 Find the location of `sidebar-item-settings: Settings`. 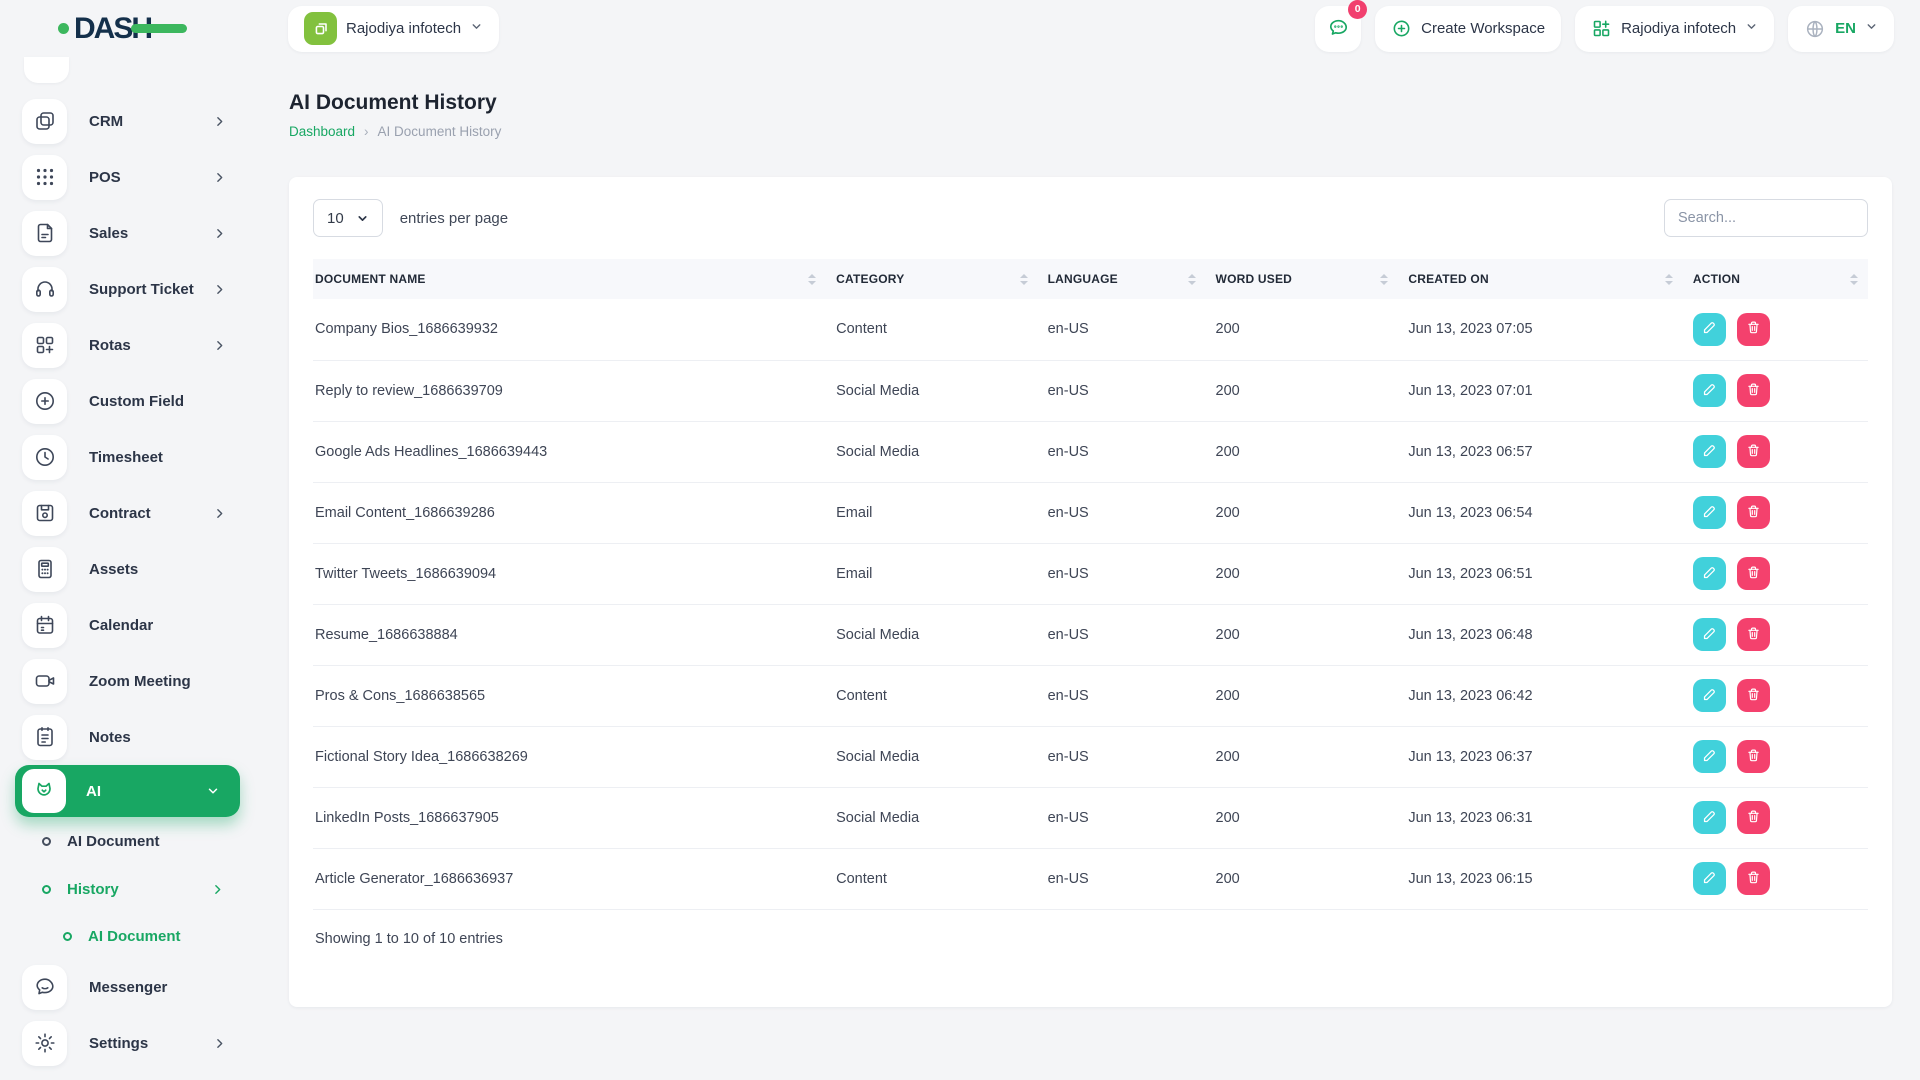

sidebar-item-settings: Settings is located at coordinates (130, 1043).